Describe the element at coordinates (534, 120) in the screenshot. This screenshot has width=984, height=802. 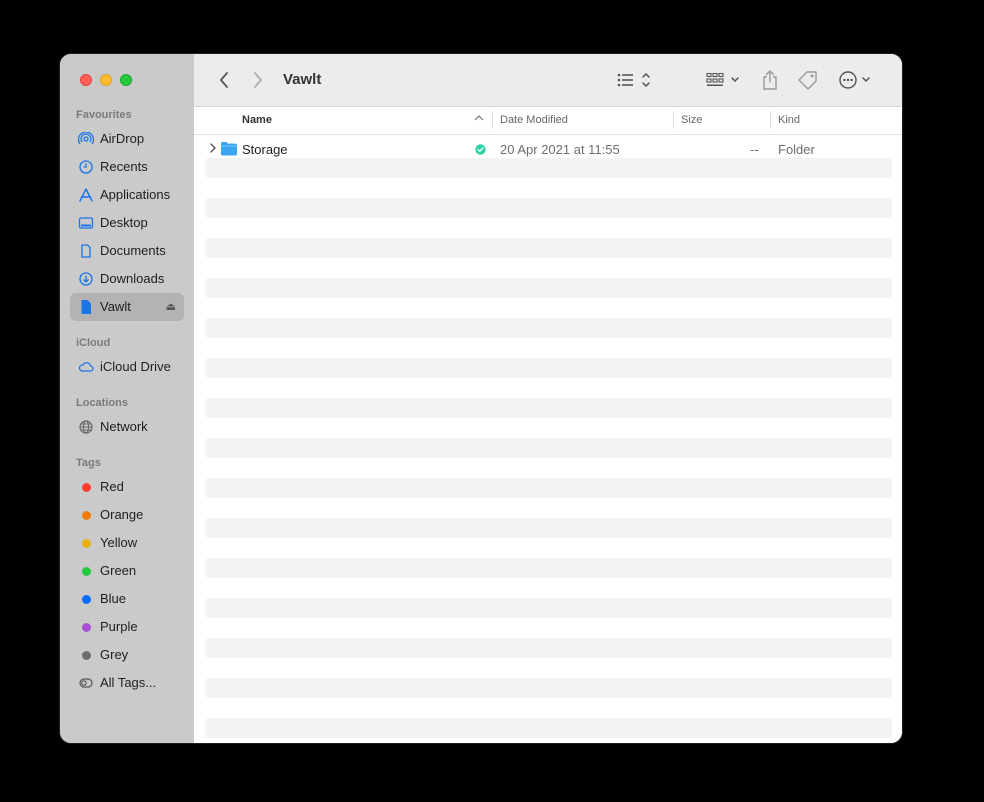
I see `column-date-modified: Date Modified` at that location.